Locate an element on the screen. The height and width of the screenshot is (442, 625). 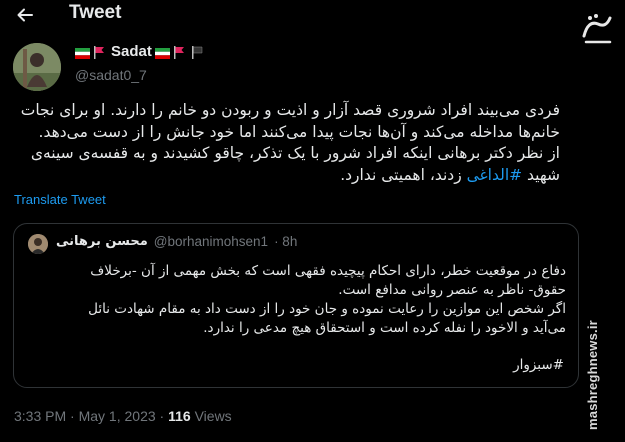
quoted-author-row: محسن برهانی @borhanimohsen1 · 8h is located at coordinates (176, 241).